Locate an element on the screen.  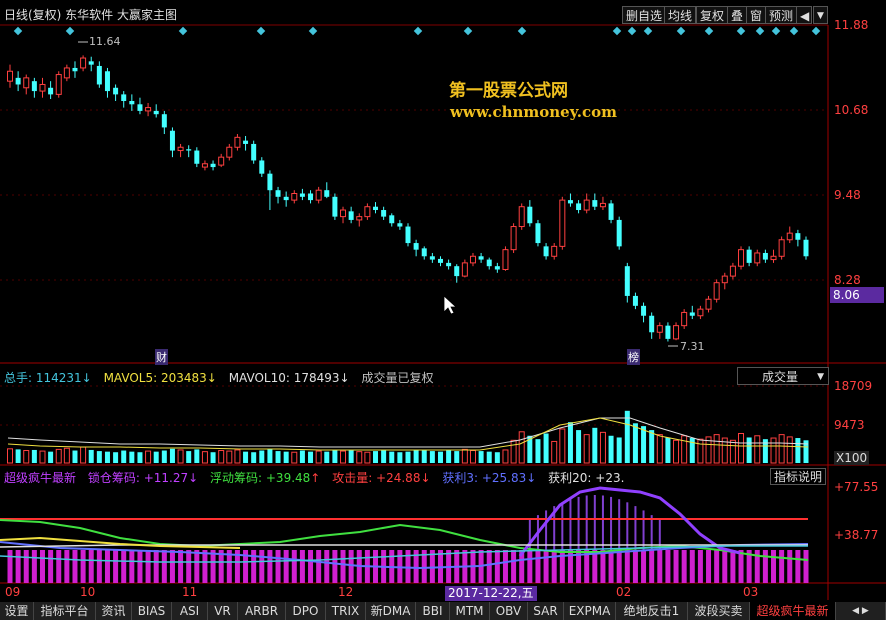
tab-obv: OBV is located at coordinates (509, 611).